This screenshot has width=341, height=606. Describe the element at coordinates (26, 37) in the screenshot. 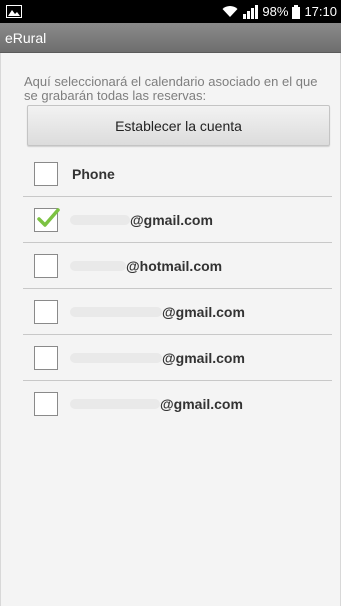

I see `app-title: eRural` at that location.